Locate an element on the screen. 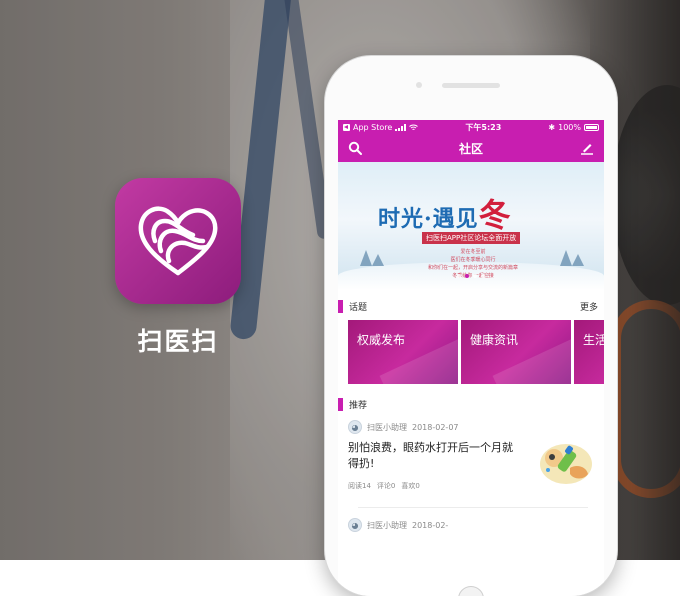  feed-item: ◕ 扫医小助理 2018-02- is located at coordinates (471, 520).